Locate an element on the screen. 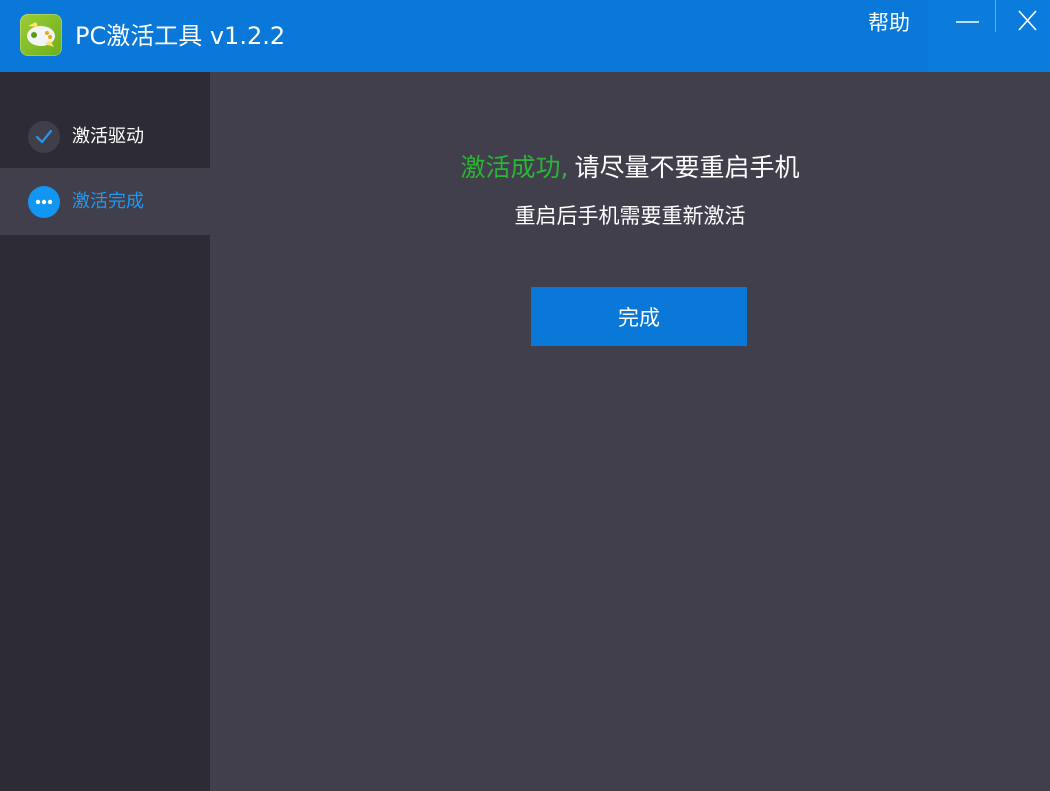 The height and width of the screenshot is (791, 1050). activation-message: 激活成功, 请尽量不要重启手机 is located at coordinates (630, 168).